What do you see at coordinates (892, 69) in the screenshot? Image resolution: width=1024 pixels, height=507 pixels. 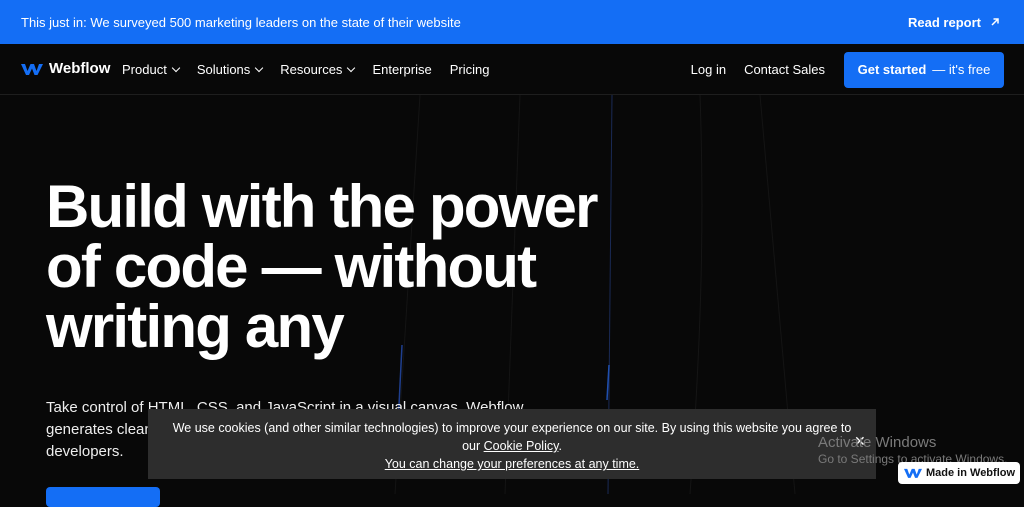 I see `get-started-label: Get started` at bounding box center [892, 69].